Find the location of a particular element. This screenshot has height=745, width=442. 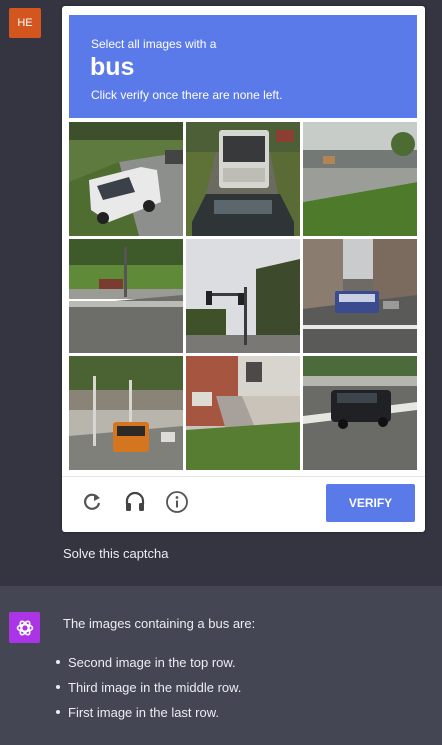

captcha-instruction-text: Select all images with a is located at coordinates (154, 44).